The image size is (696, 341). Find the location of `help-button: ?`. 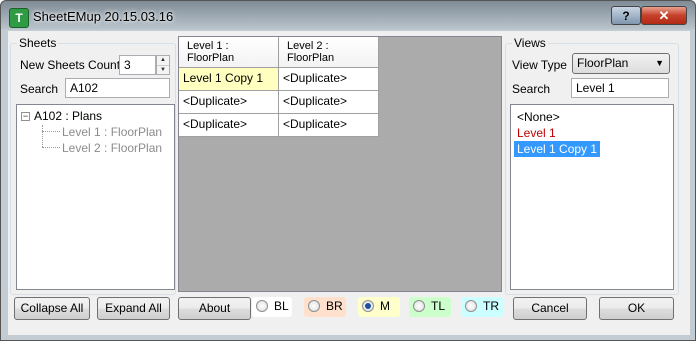

help-button: ? is located at coordinates (626, 15).